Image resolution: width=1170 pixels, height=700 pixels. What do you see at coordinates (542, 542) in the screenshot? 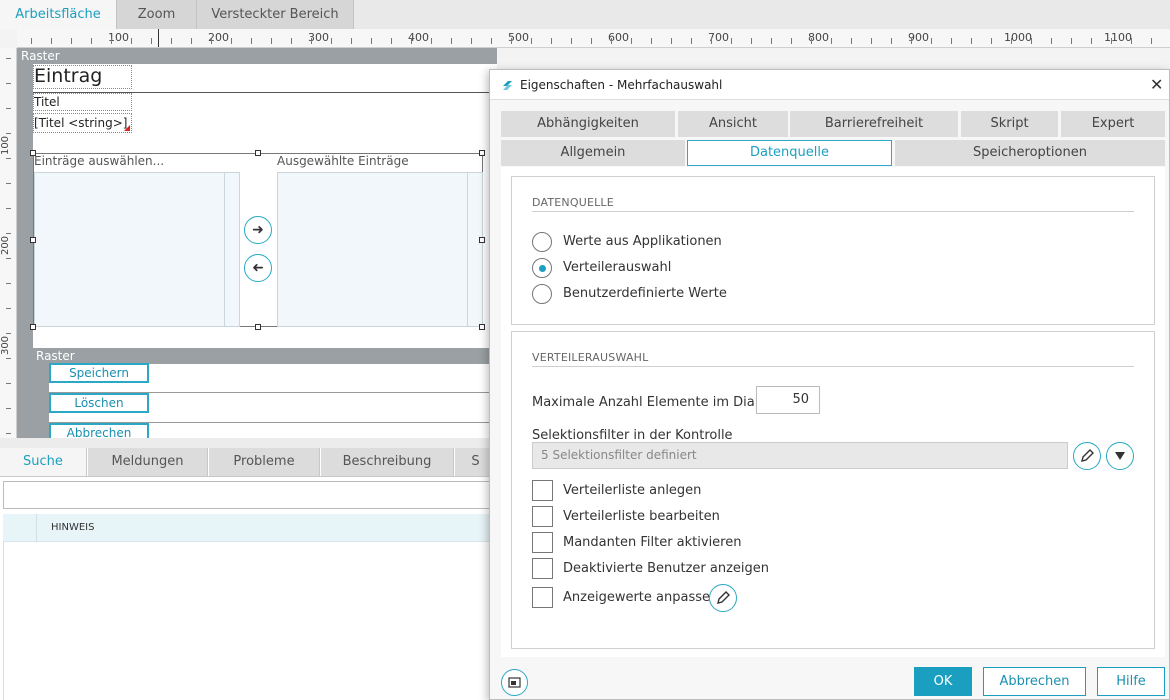
I see `checkbox-mandanten-filter` at bounding box center [542, 542].